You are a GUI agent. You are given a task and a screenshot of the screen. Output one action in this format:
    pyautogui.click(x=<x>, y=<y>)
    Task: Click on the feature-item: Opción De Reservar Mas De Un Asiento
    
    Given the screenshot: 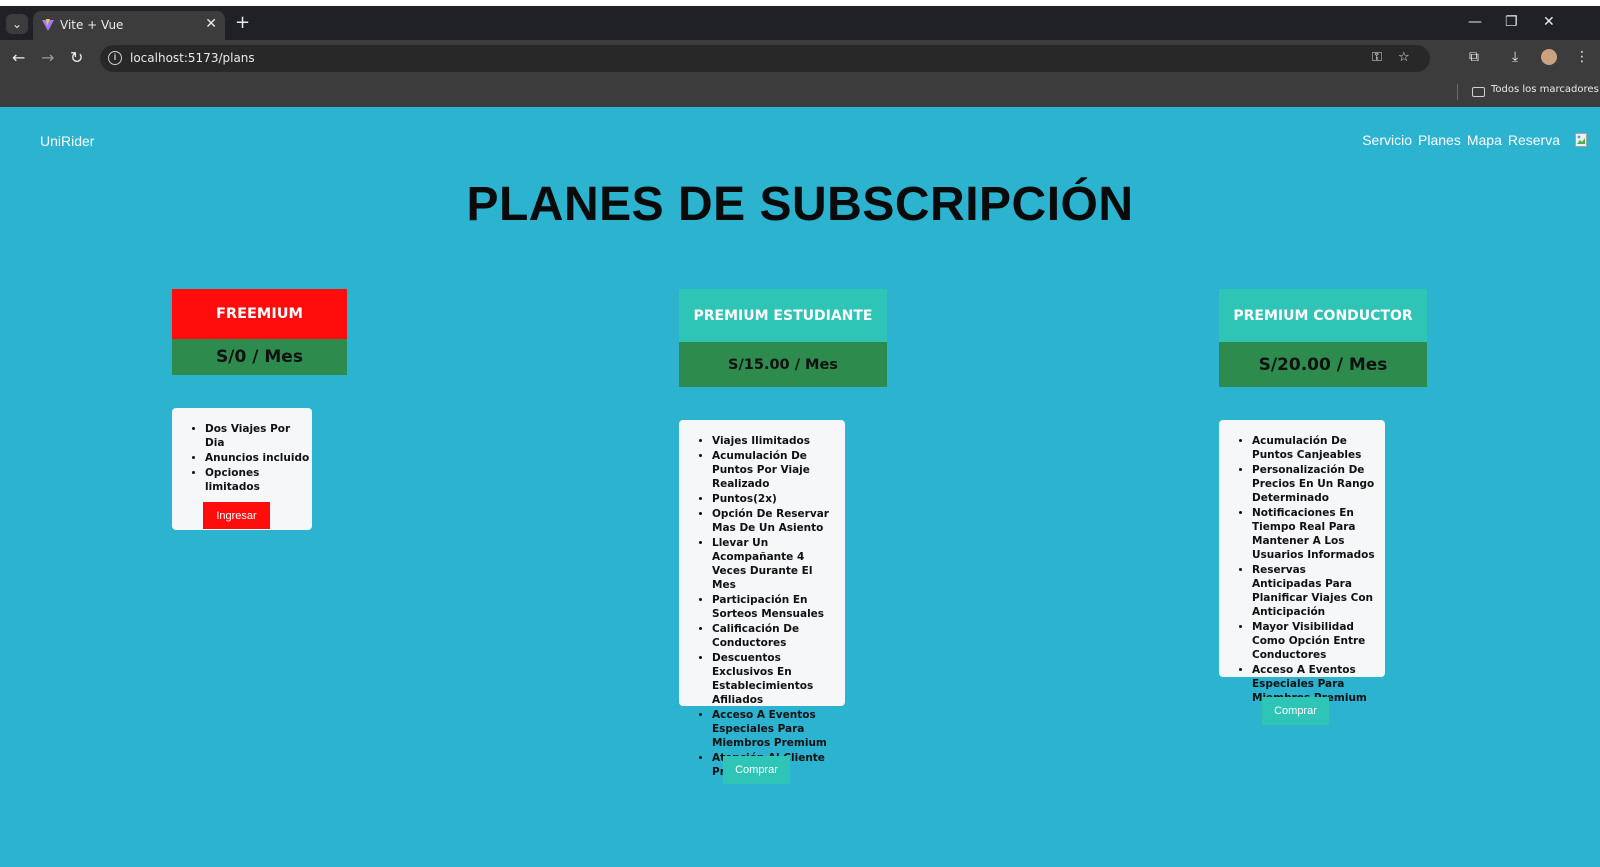 What is the action you would take?
    pyautogui.click(x=774, y=521)
    